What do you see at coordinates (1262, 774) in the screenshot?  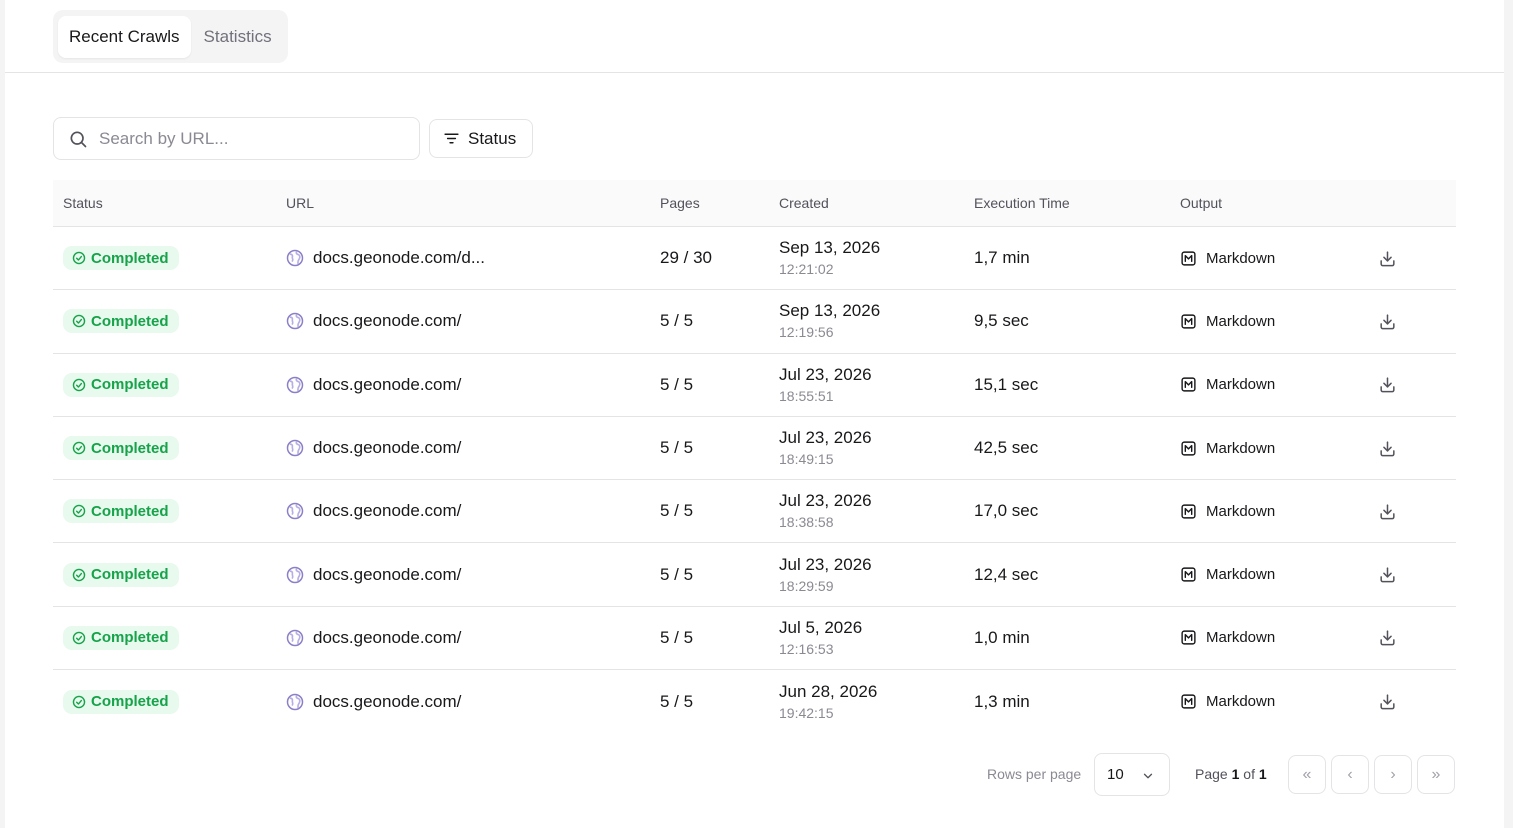 I see `total-pages: 1` at bounding box center [1262, 774].